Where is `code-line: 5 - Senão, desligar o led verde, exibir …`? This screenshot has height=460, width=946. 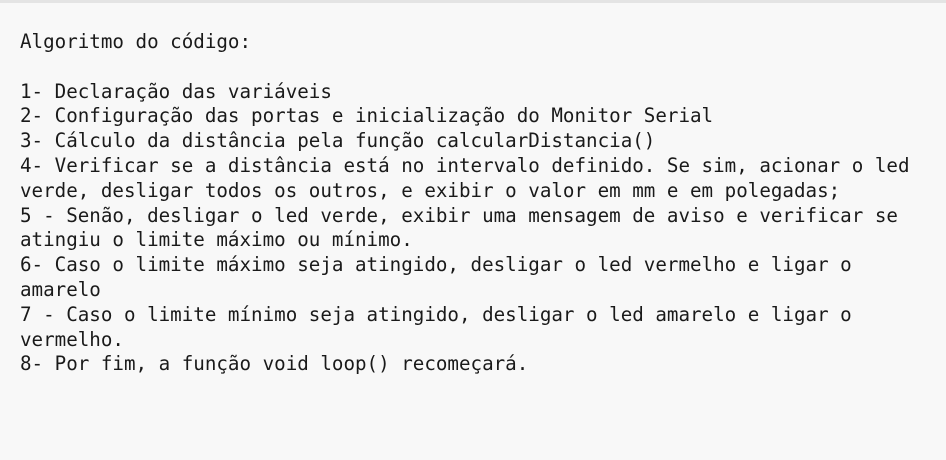 code-line: 5 - Senão, desligar o led verde, exibir … is located at coordinates (459, 215).